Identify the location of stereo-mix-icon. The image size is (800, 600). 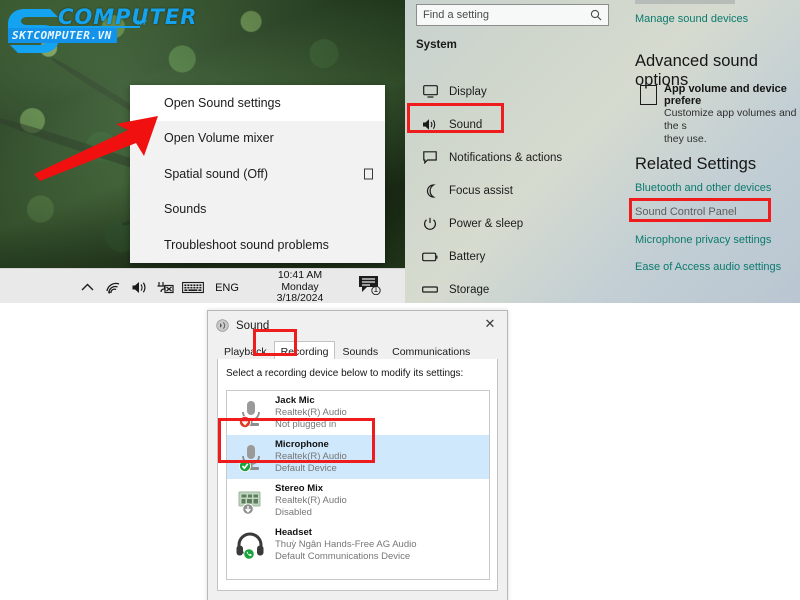
(250, 501).